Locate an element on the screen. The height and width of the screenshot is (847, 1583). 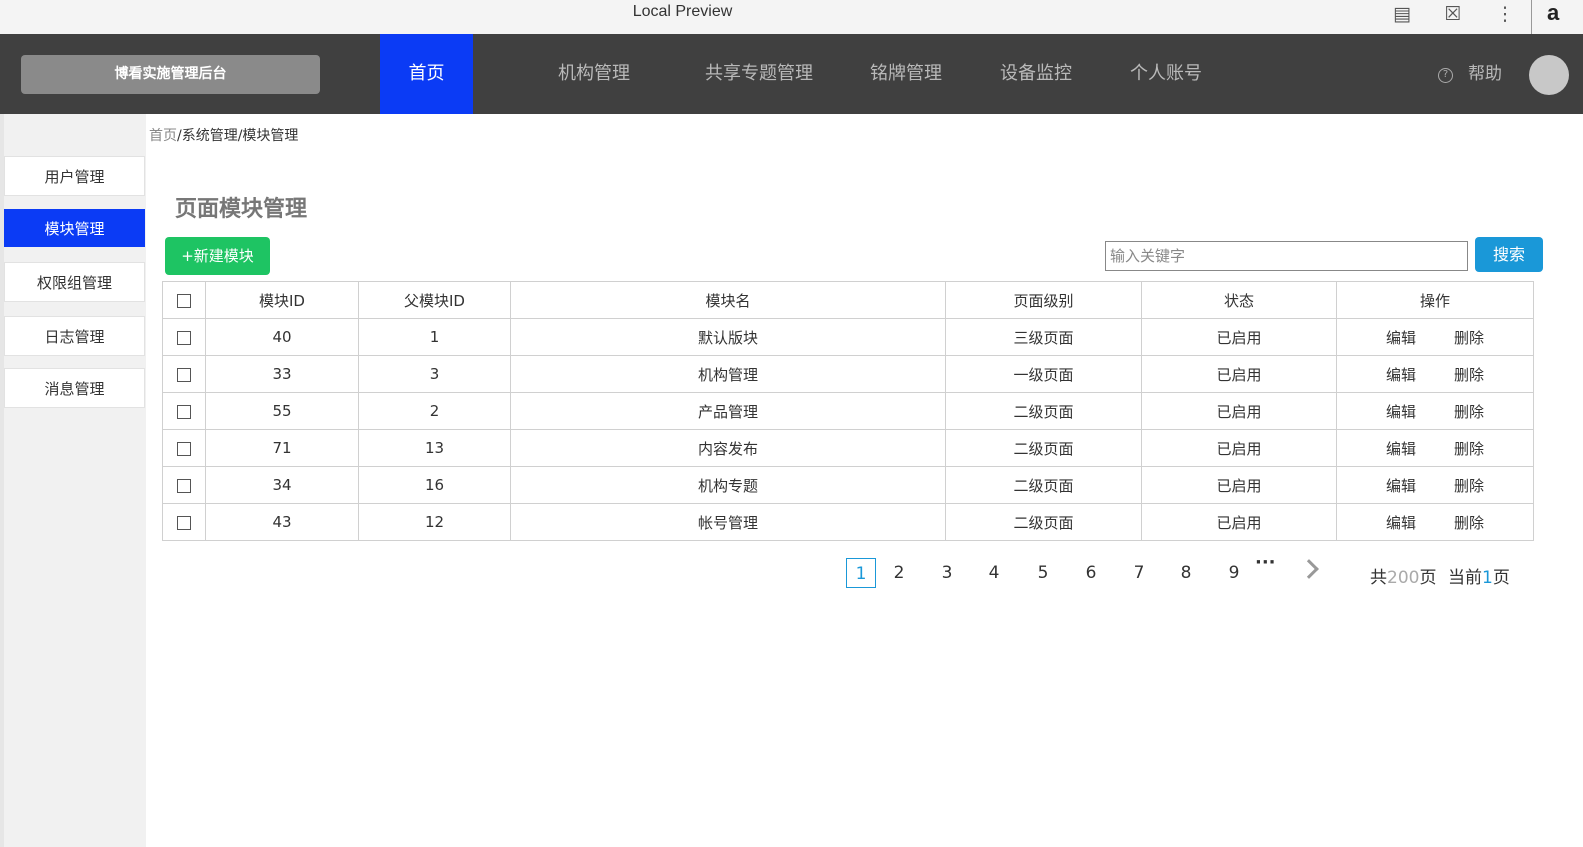
sidebar-item-users: 用户管理 is located at coordinates (74, 176).